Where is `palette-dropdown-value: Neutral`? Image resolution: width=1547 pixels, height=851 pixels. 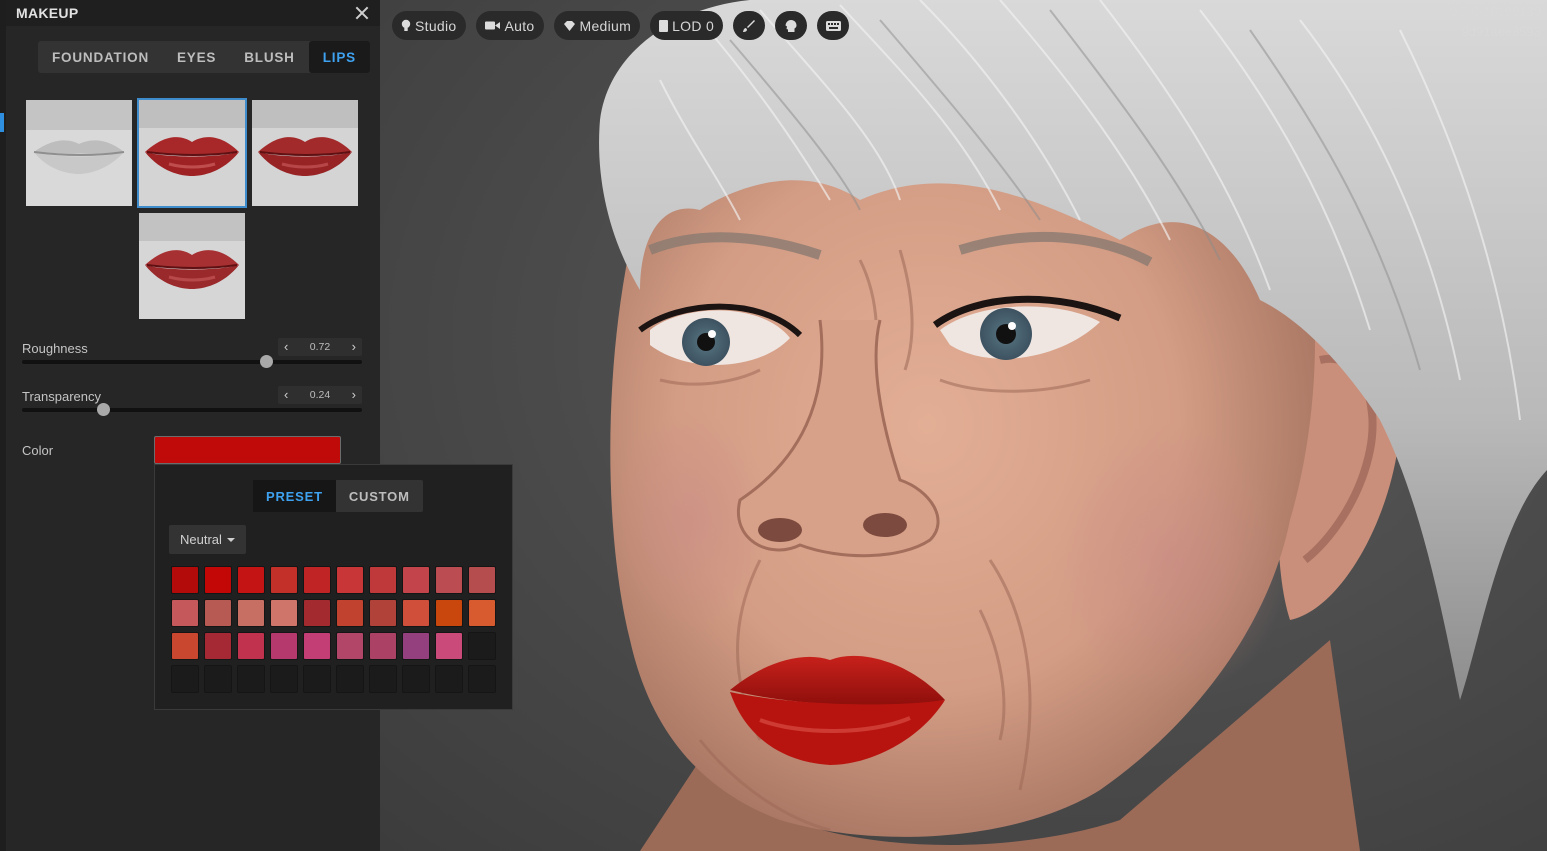 palette-dropdown-value: Neutral is located at coordinates (201, 539).